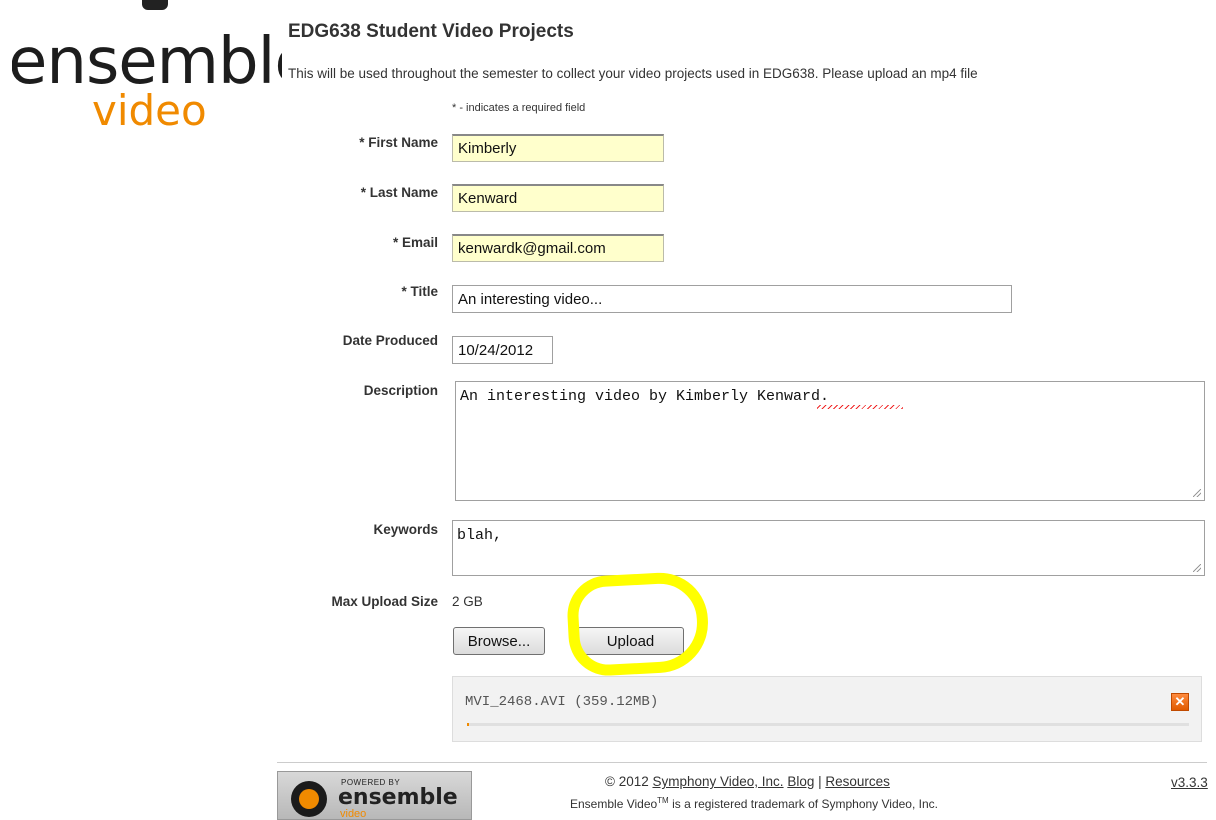 Image resolution: width=1216 pixels, height=820 pixels. Describe the element at coordinates (309, 799) in the screenshot. I see `ensemble-logo-icon` at that location.